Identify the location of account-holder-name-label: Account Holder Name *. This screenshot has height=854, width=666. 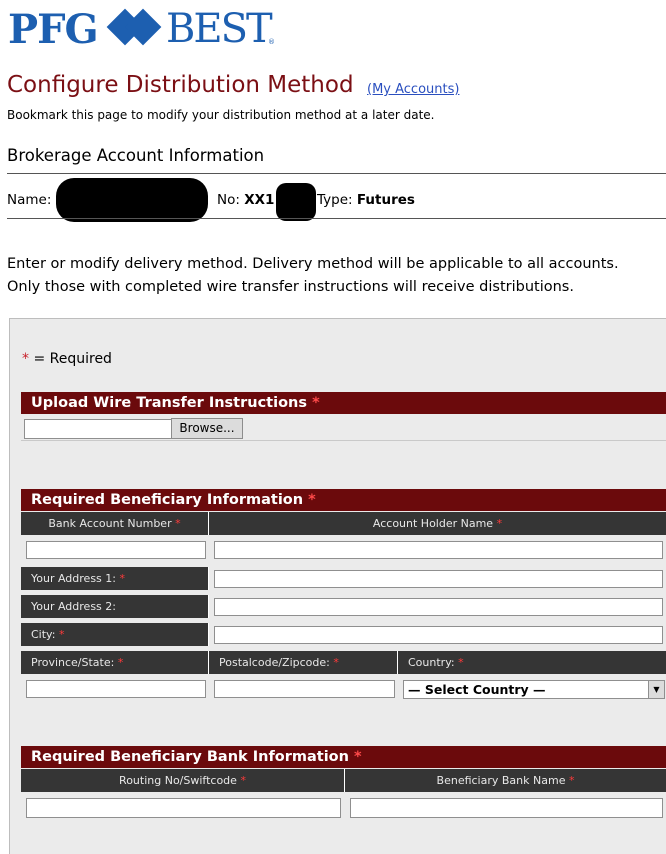
(437, 523).